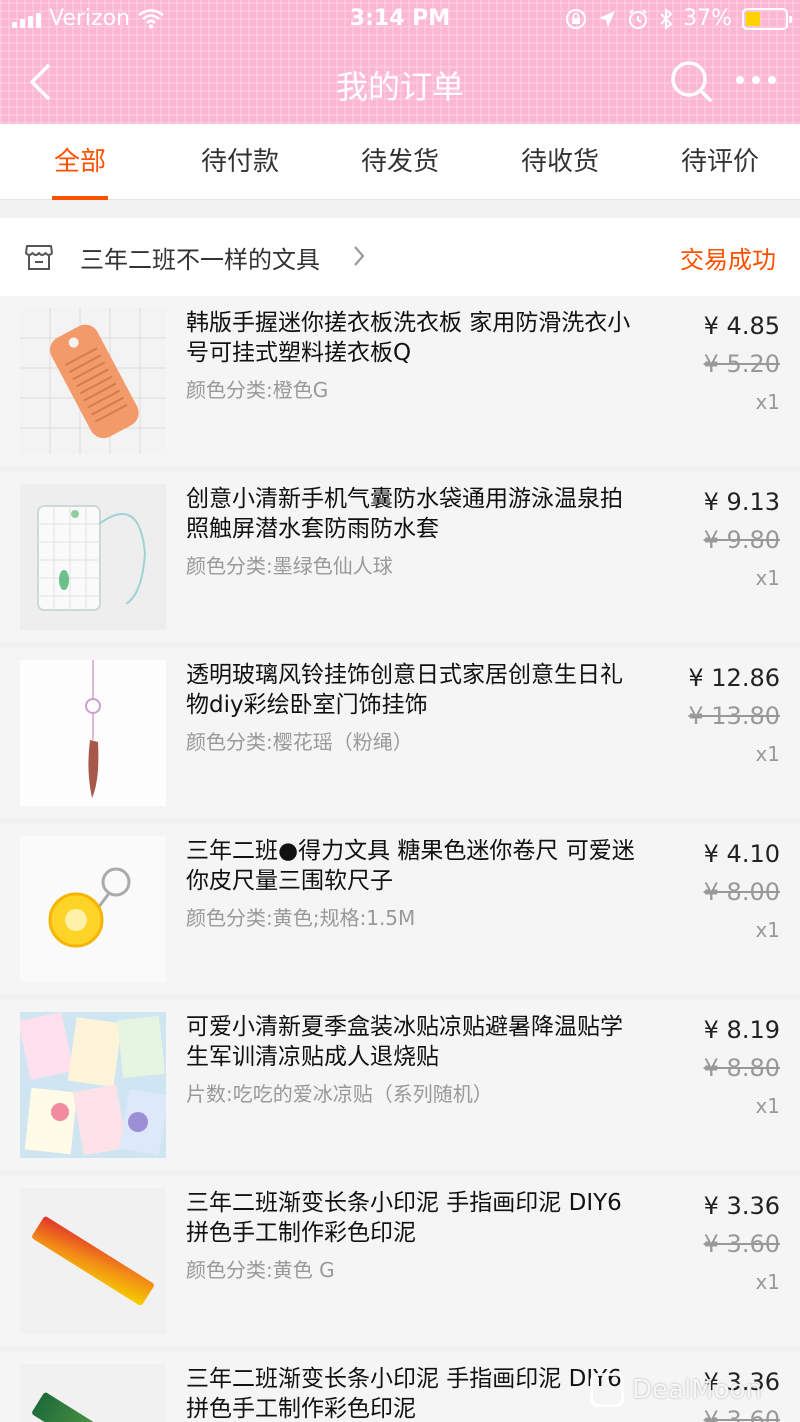 This screenshot has height=1422, width=800. I want to click on original-price: ¥ 3.60, so click(741, 1244).